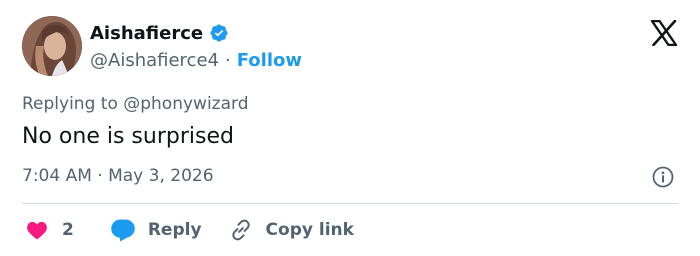 Image resolution: width=700 pixels, height=256 pixels. What do you see at coordinates (123, 230) in the screenshot?
I see `reply-bubble-icon` at bounding box center [123, 230].